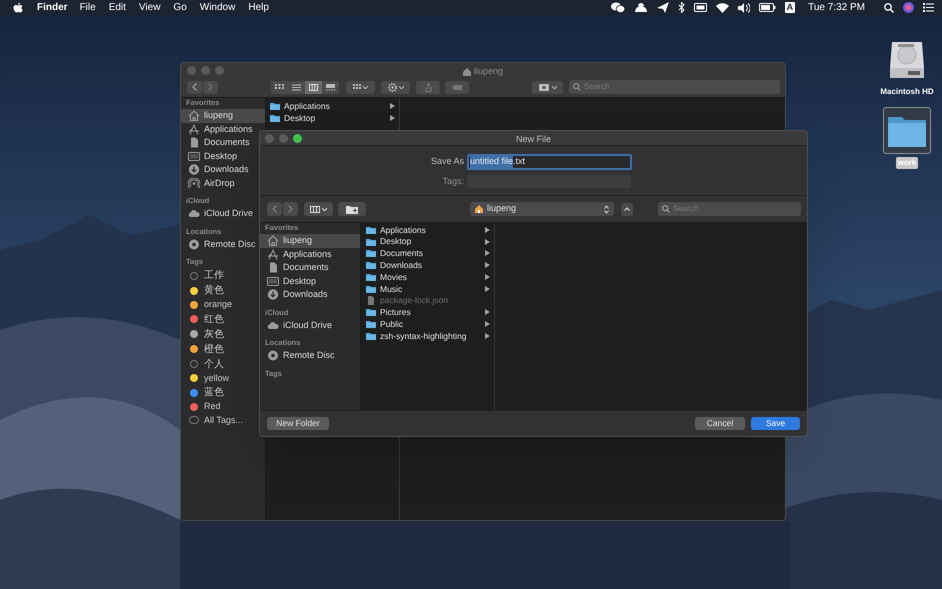 The width and height of the screenshot is (942, 589). Describe the element at coordinates (427, 288) in the screenshot. I see `file-row: Music` at that location.